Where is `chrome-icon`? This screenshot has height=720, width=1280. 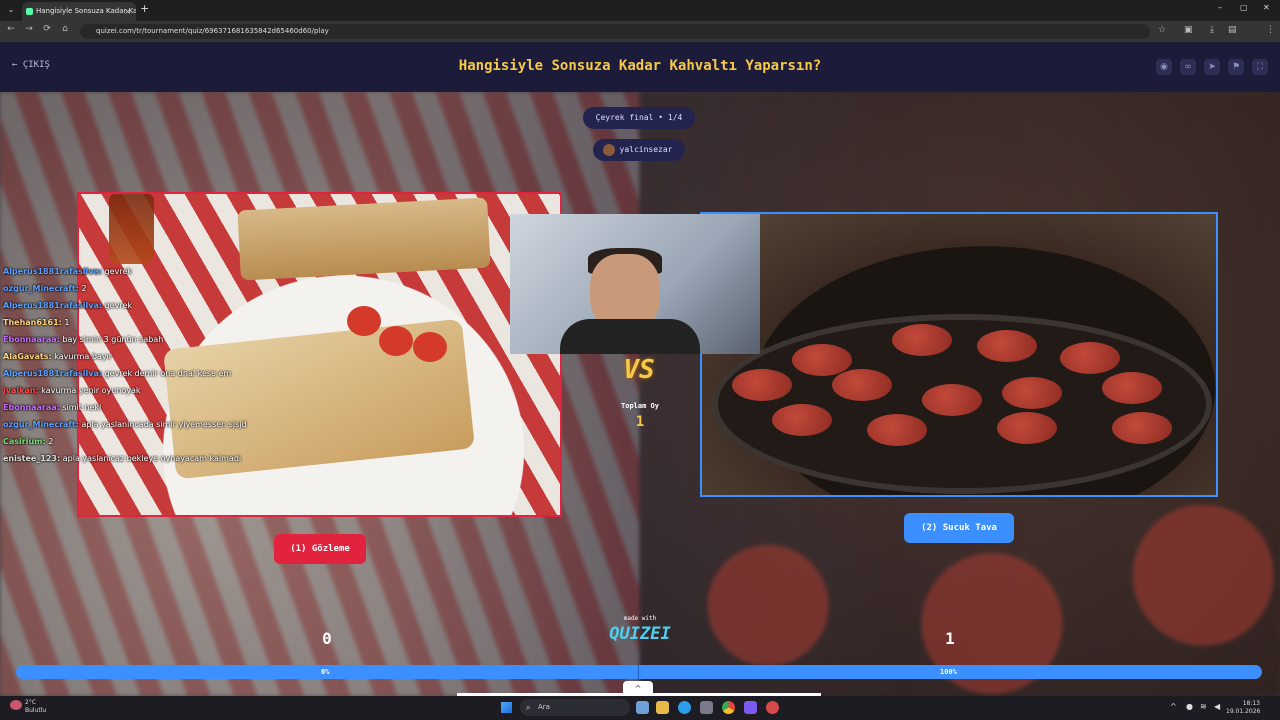
chrome-icon is located at coordinates (728, 707).